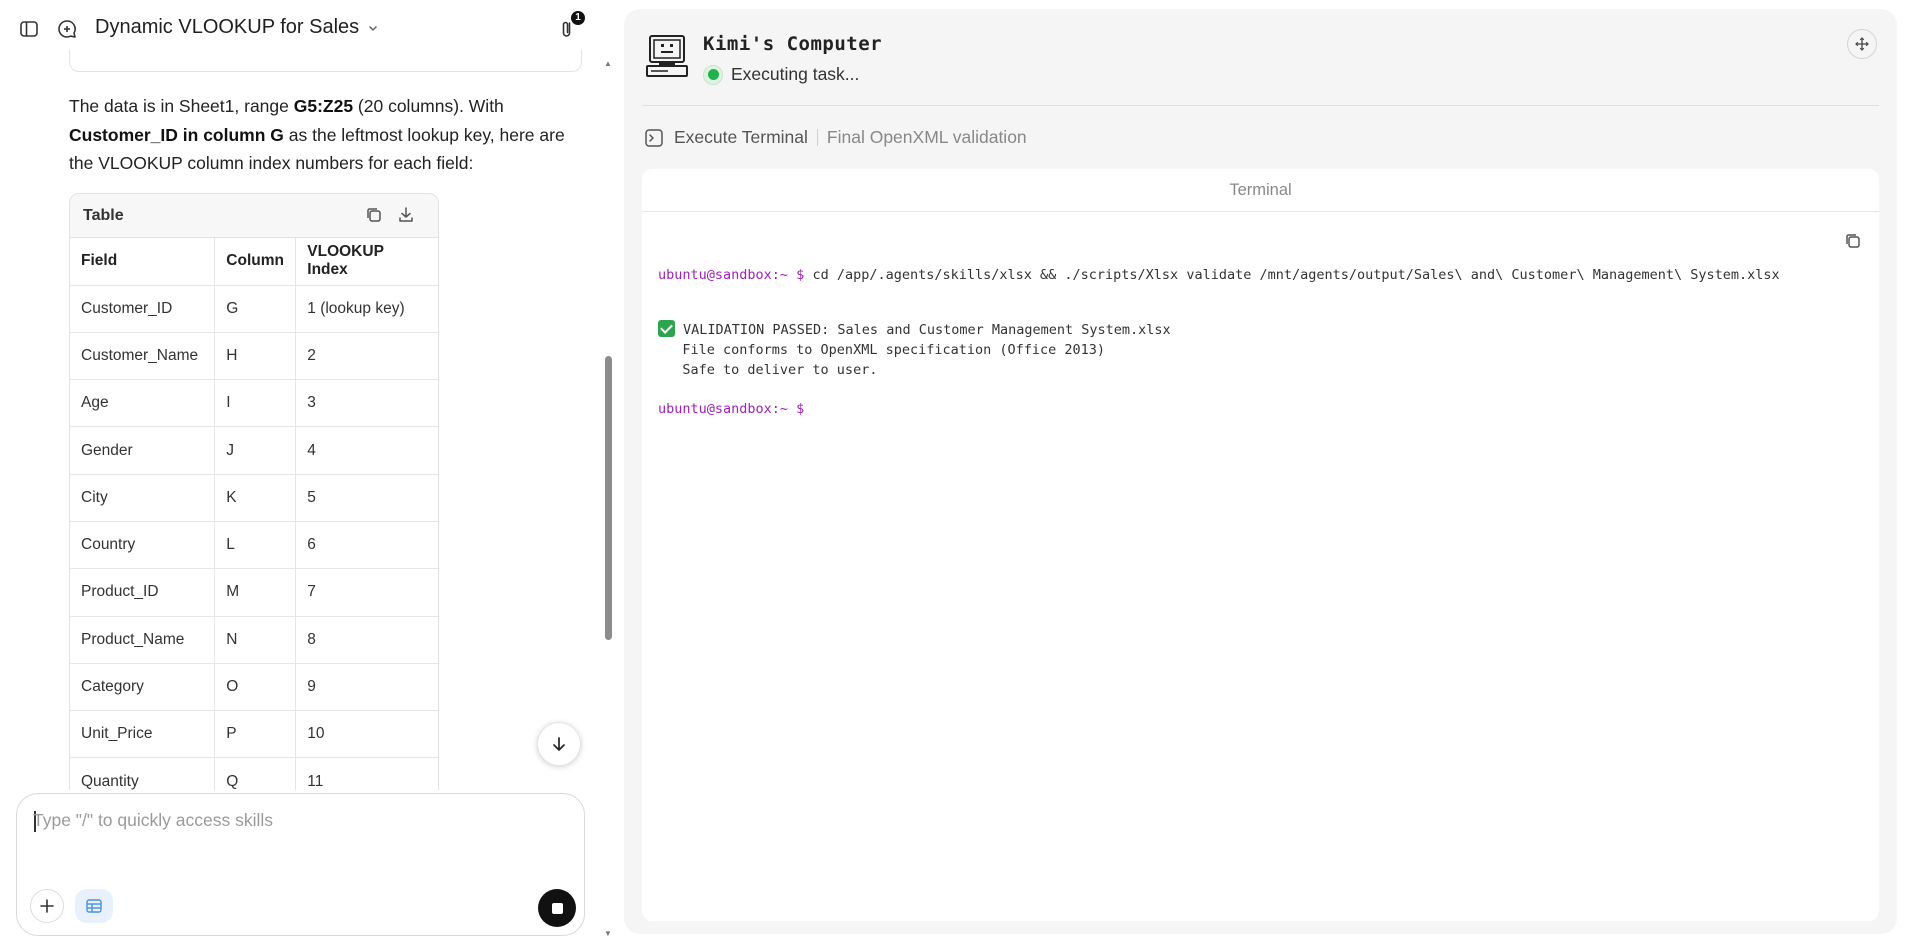  Describe the element at coordinates (143, 309) in the screenshot. I see `table-cell: Customer_ID` at that location.